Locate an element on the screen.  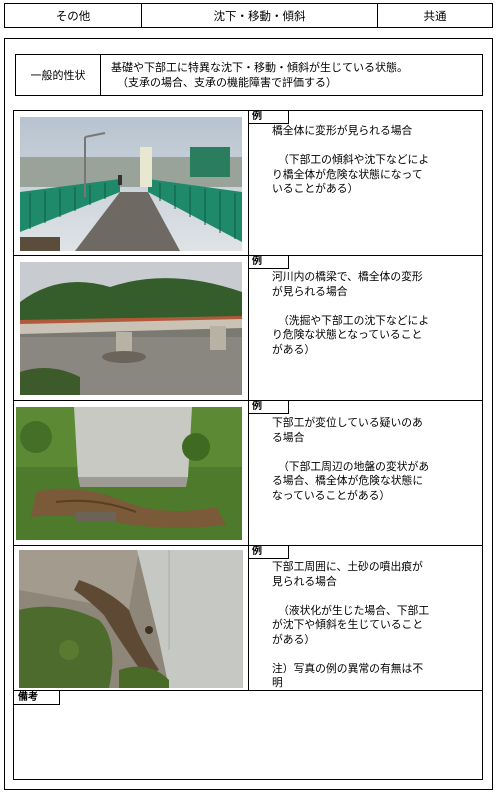
example-line: 橋全体に変形が見られる場合 is located at coordinates (342, 130).